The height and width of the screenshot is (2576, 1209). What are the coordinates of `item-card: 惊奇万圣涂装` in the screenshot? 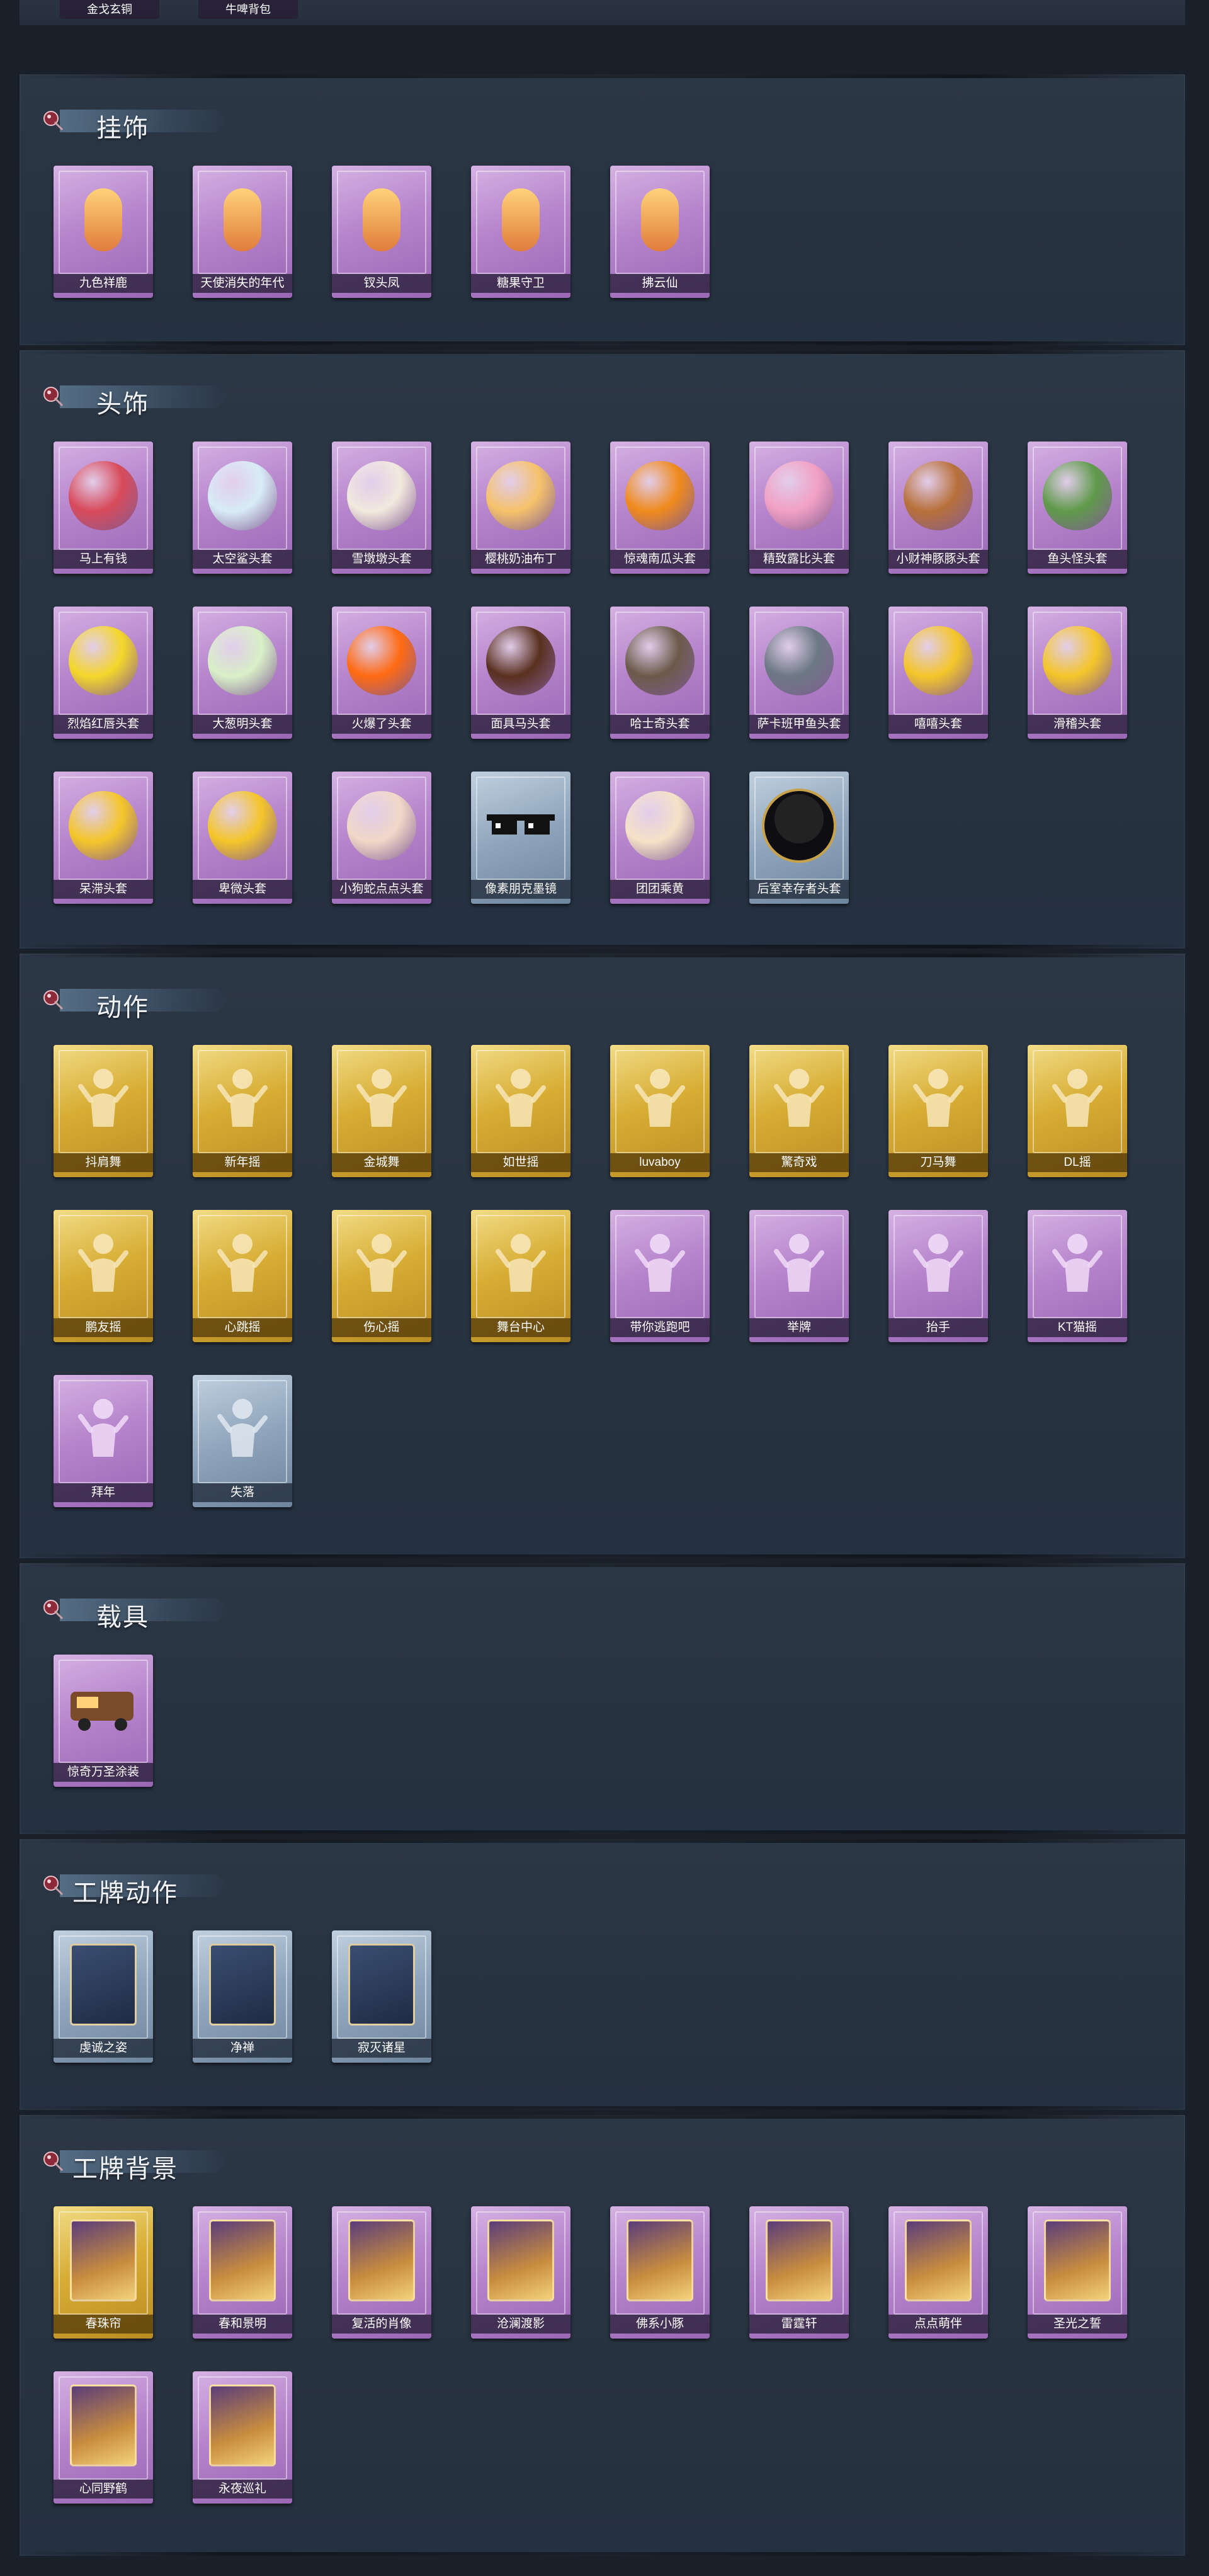 It's located at (103, 1721).